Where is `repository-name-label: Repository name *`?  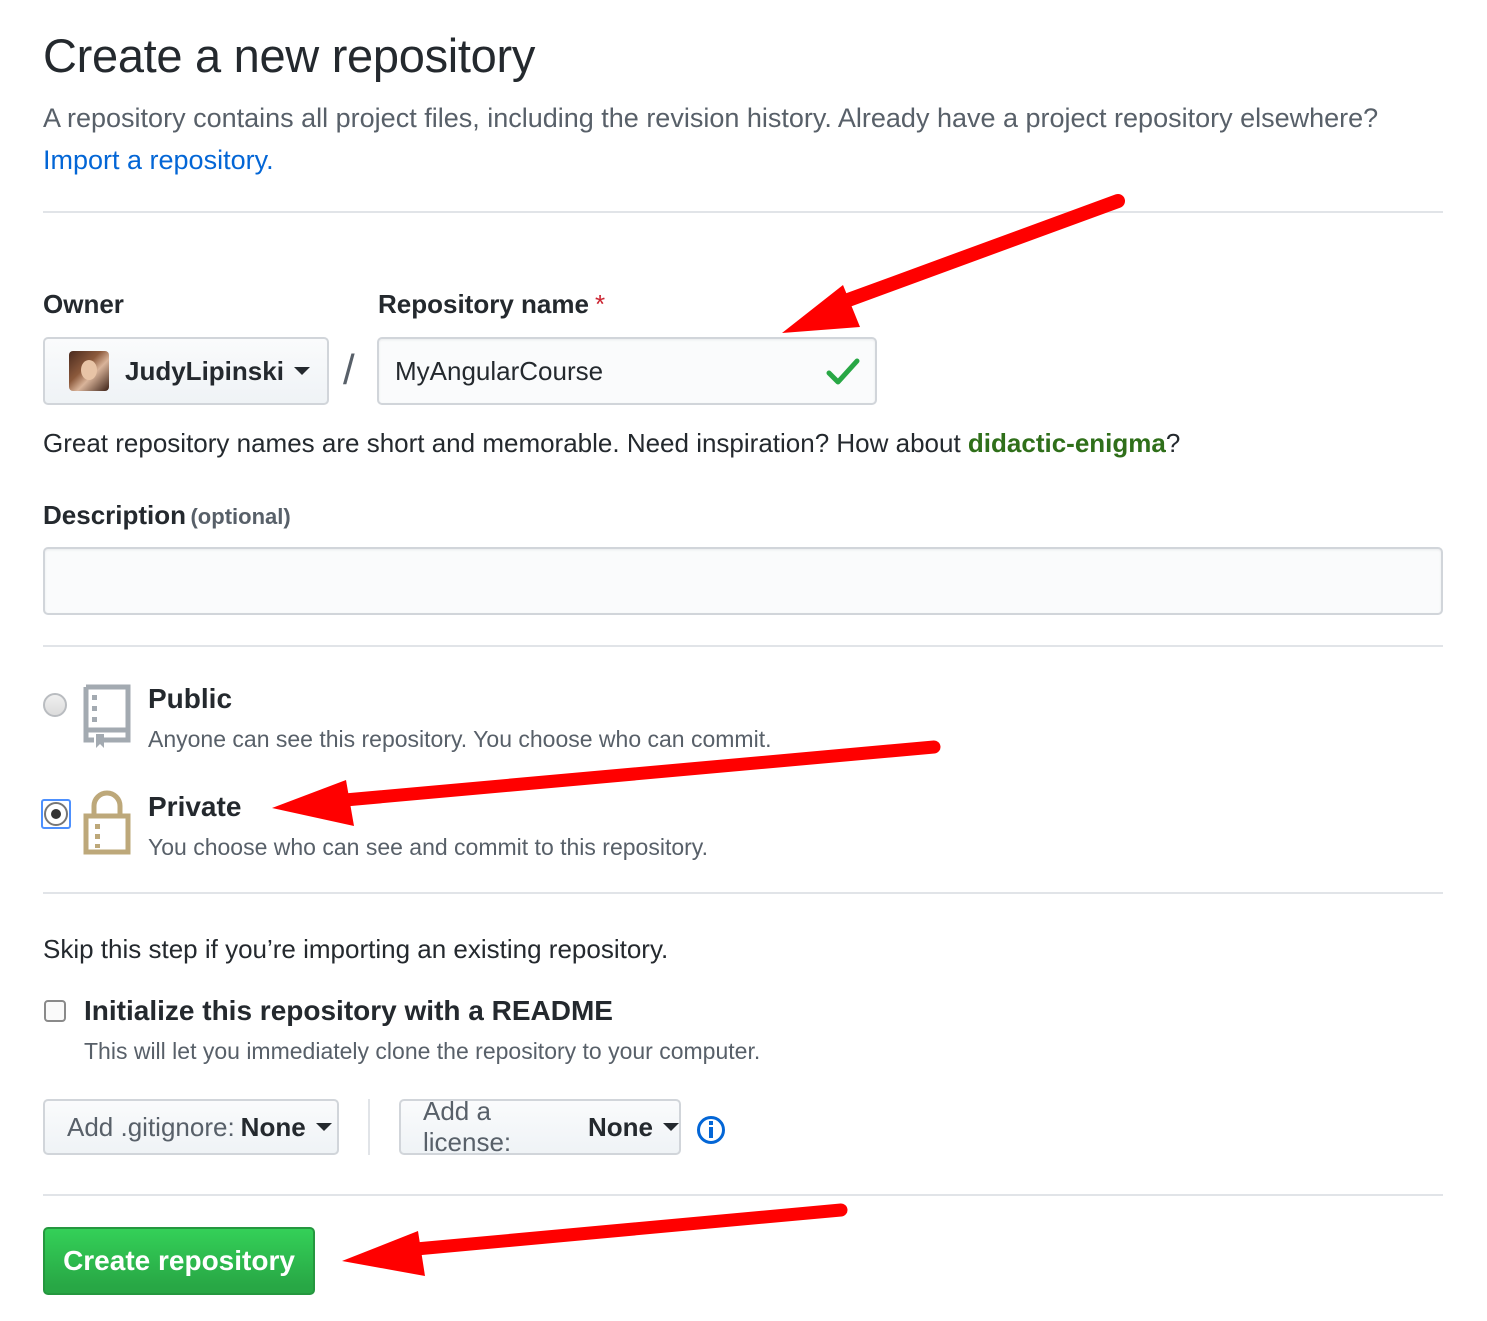 repository-name-label: Repository name * is located at coordinates (491, 304).